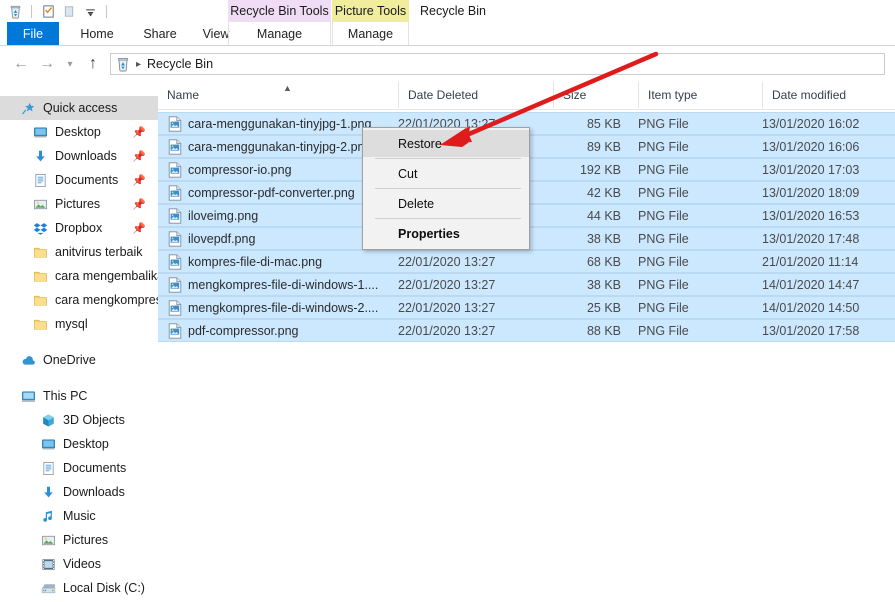  I want to click on sidebar-item-local-disk-c: Local Disk (C:), so click(79, 588).